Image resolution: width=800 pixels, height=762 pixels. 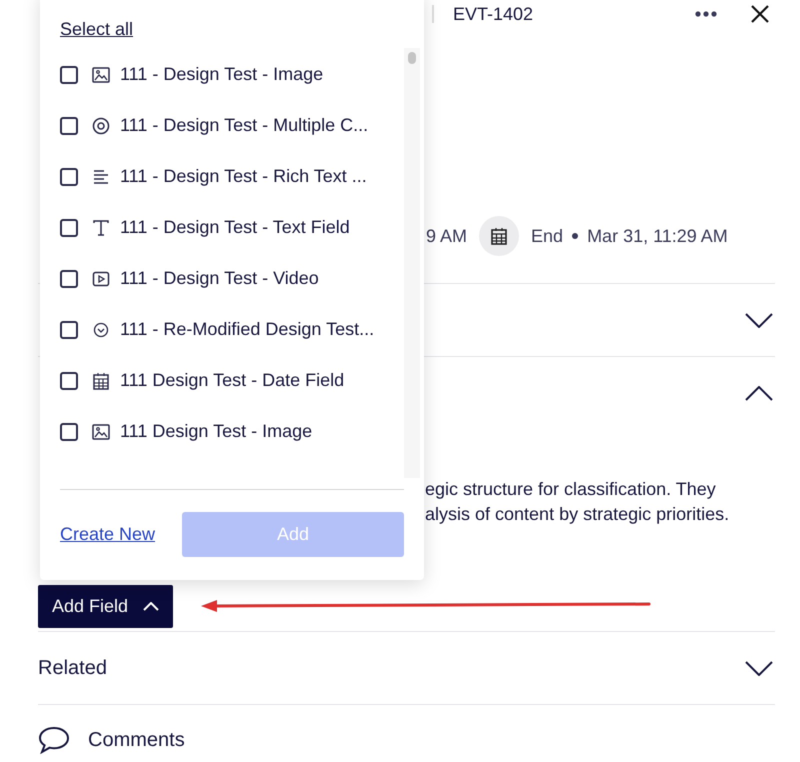 I want to click on chevron-circle-icon, so click(x=101, y=329).